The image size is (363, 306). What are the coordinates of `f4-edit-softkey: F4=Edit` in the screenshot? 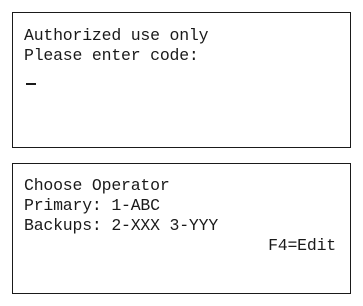 It's located at (302, 246).